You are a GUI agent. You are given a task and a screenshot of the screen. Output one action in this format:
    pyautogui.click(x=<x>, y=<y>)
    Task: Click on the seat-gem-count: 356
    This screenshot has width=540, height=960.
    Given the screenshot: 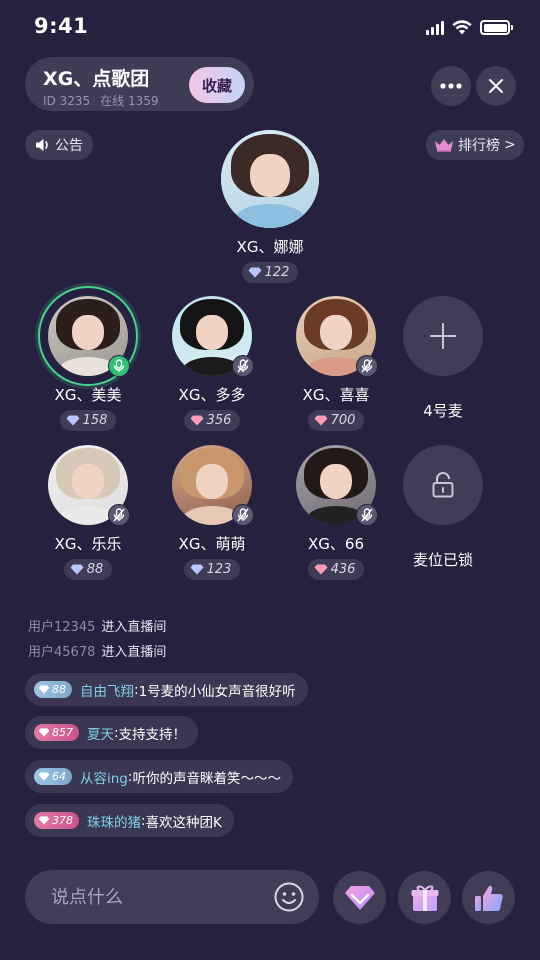 What is the action you would take?
    pyautogui.click(x=212, y=420)
    